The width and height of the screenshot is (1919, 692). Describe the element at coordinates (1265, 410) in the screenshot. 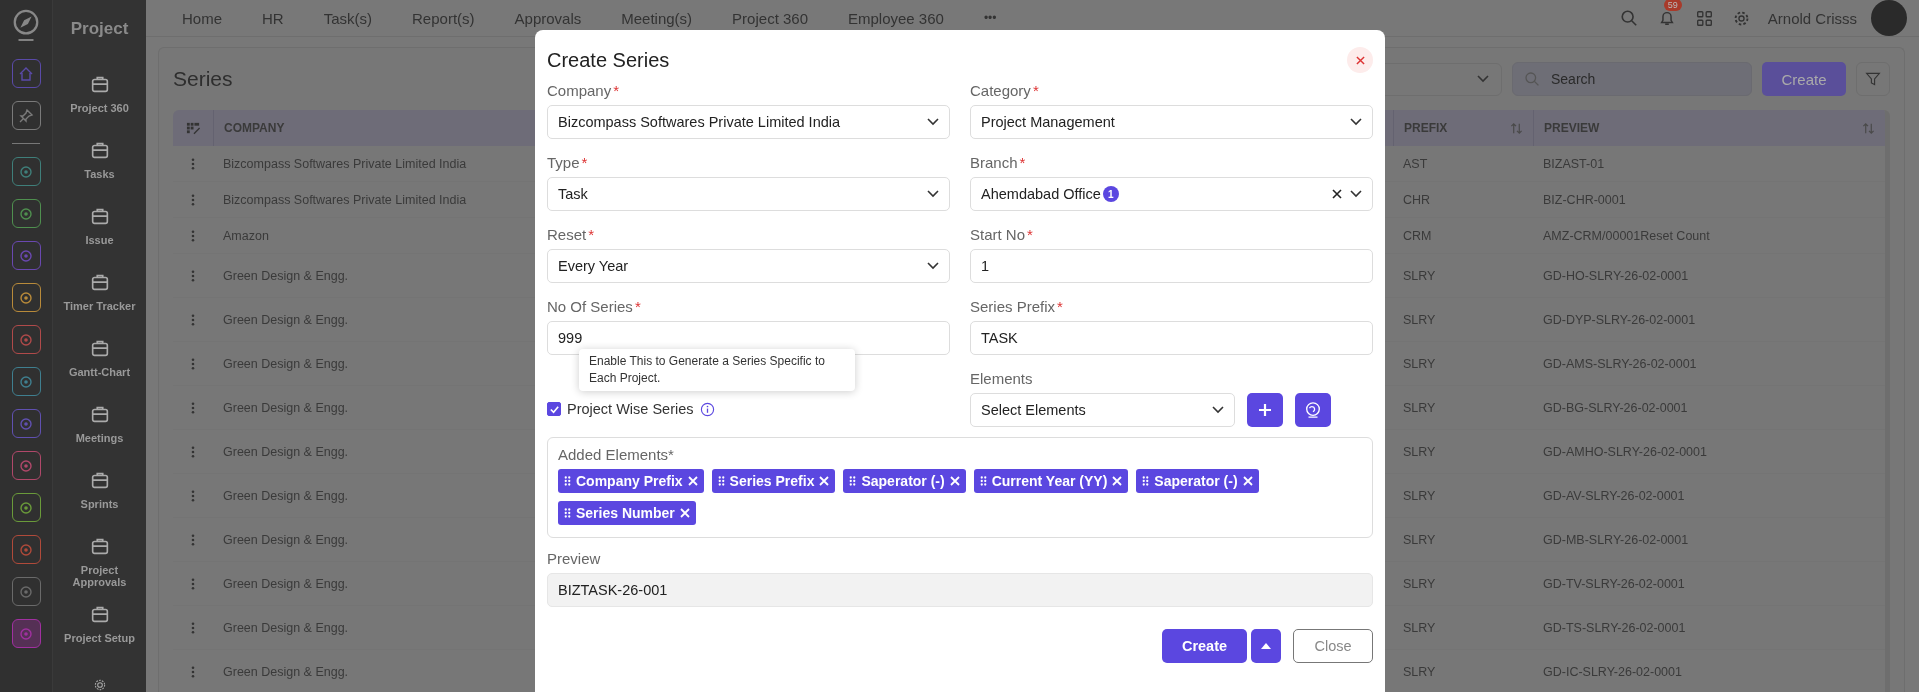

I see `add-button` at that location.